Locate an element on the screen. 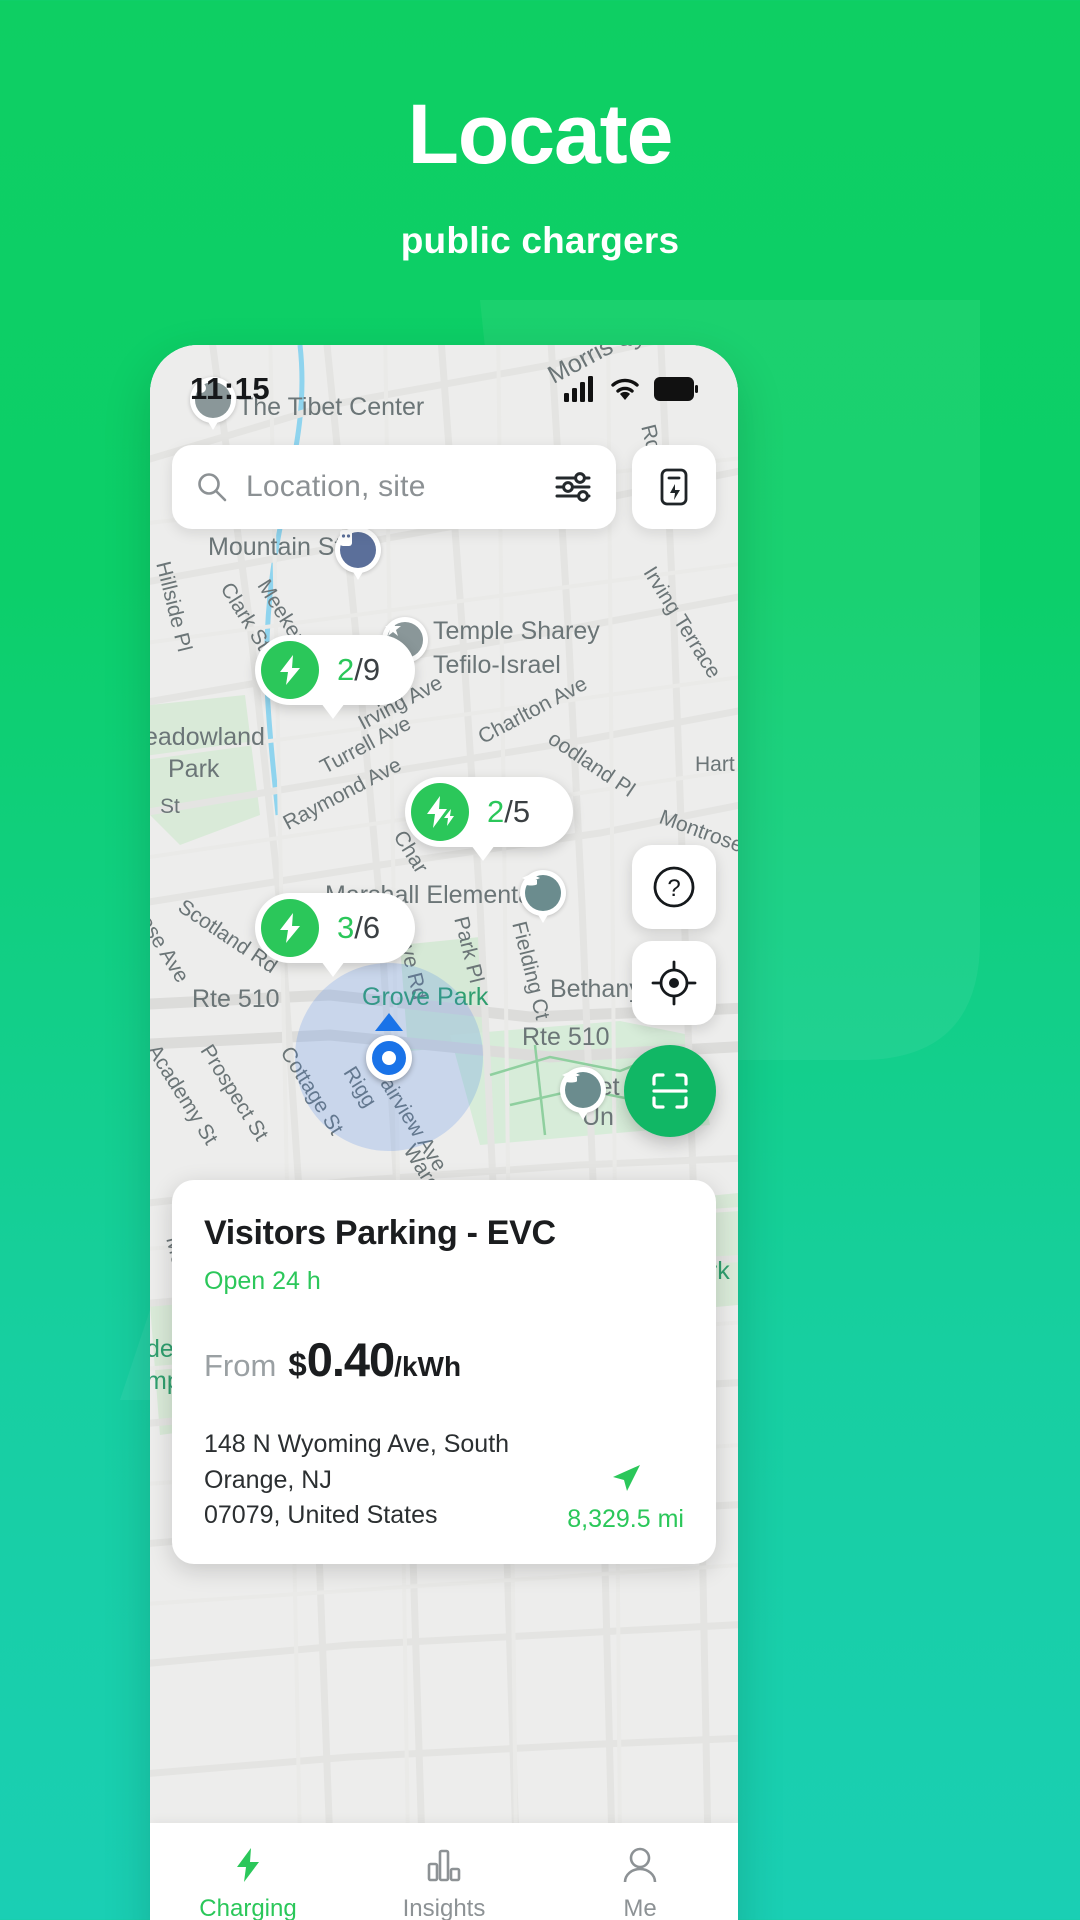 This screenshot has height=1920, width=1080. scan-button is located at coordinates (670, 1091).